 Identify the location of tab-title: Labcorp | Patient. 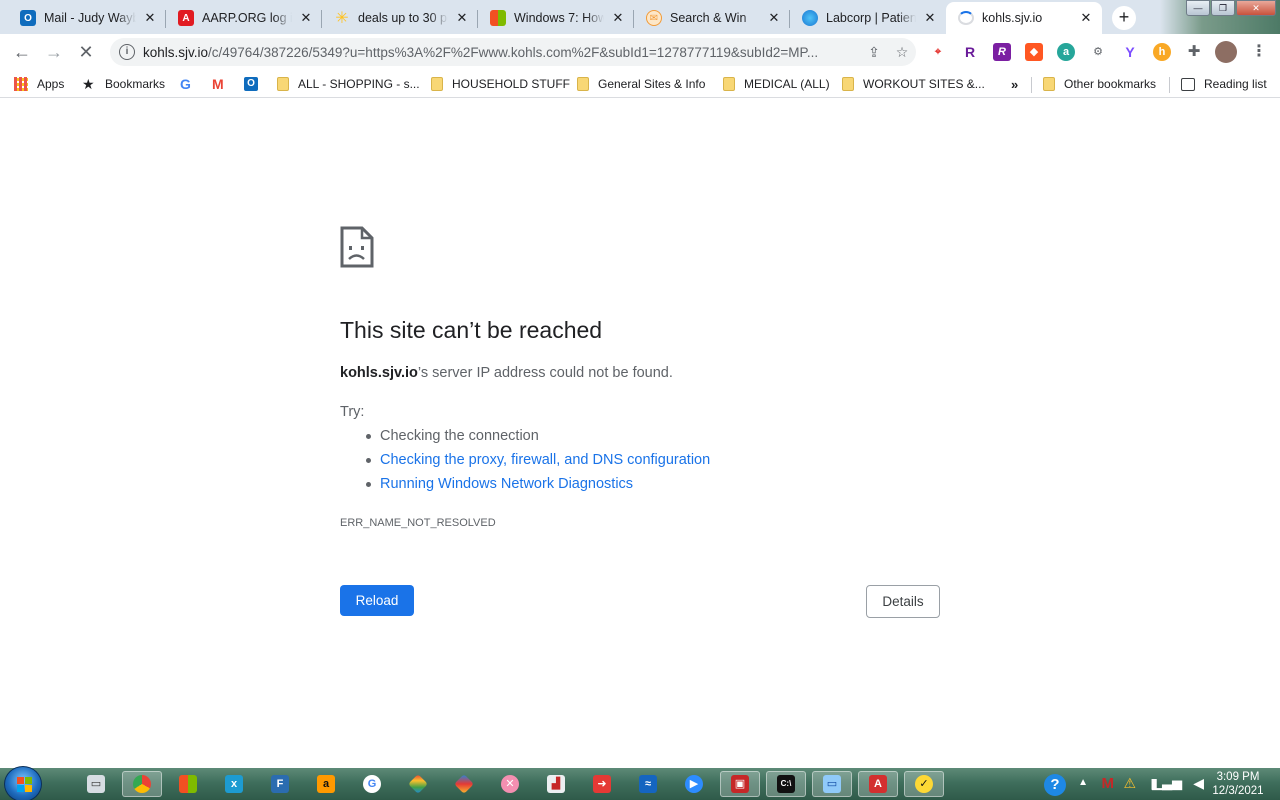
(871, 18).